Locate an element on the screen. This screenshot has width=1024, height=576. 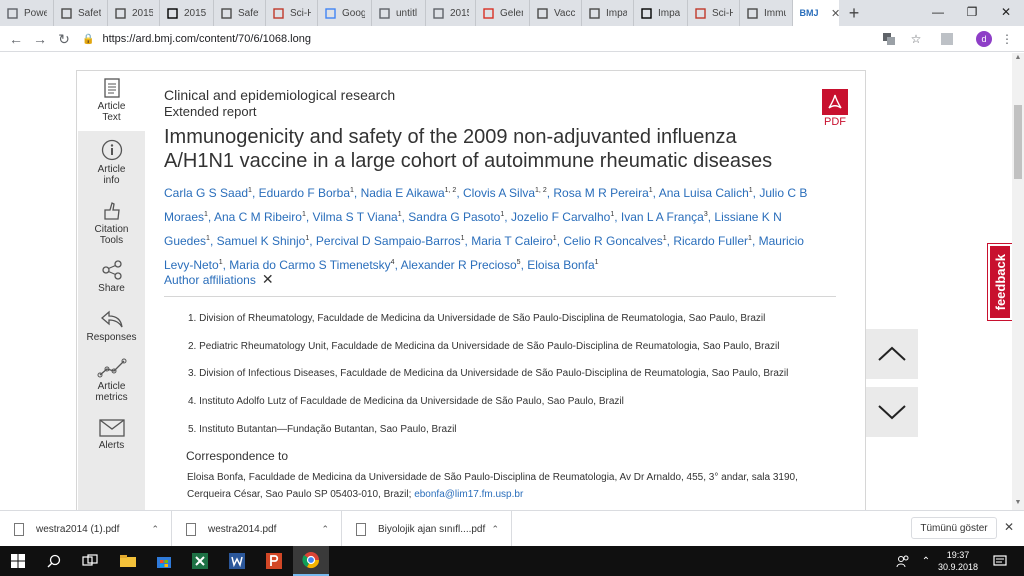
browser-tab: Immu is located at coordinates (766, 13).